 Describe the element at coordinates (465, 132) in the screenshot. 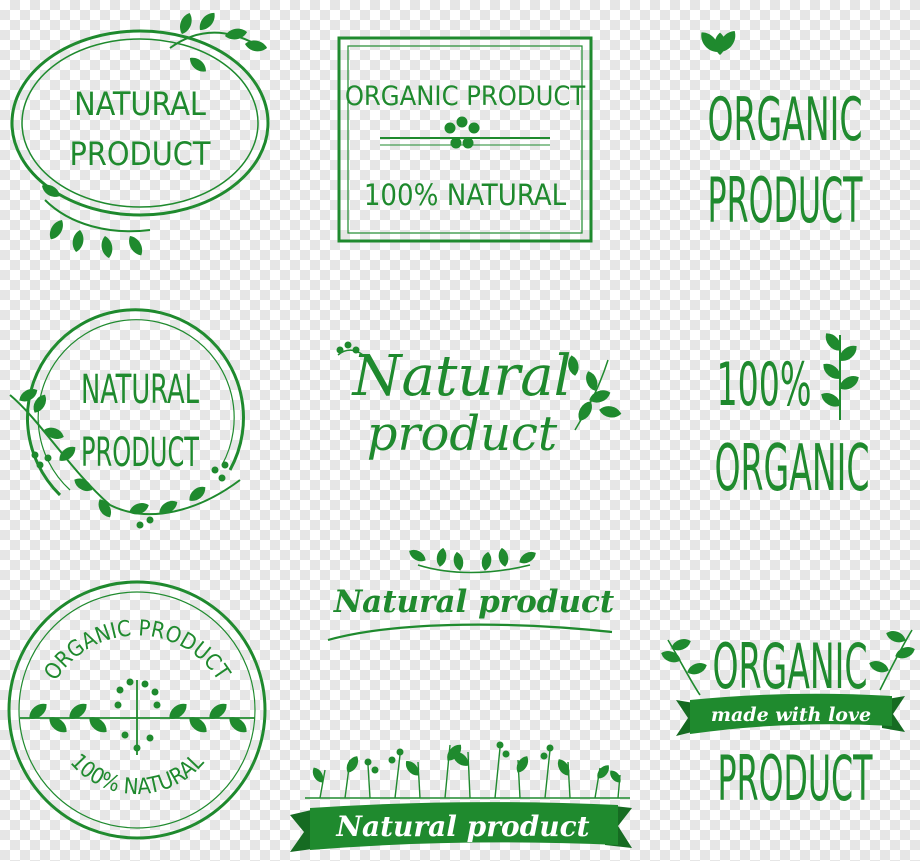

I see `berry-divider-icon` at that location.